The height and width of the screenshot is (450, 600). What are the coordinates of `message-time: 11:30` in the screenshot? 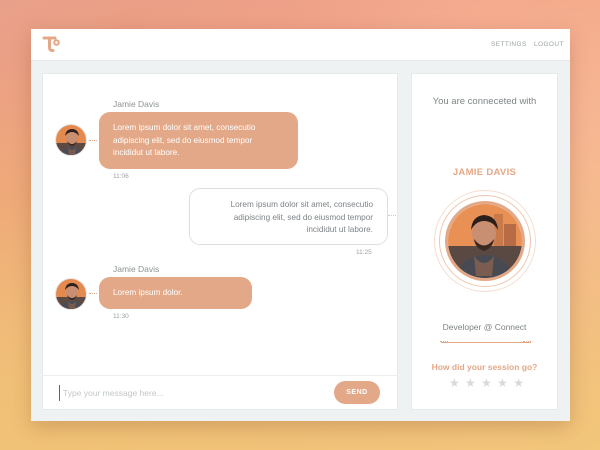 It's located at (121, 316).